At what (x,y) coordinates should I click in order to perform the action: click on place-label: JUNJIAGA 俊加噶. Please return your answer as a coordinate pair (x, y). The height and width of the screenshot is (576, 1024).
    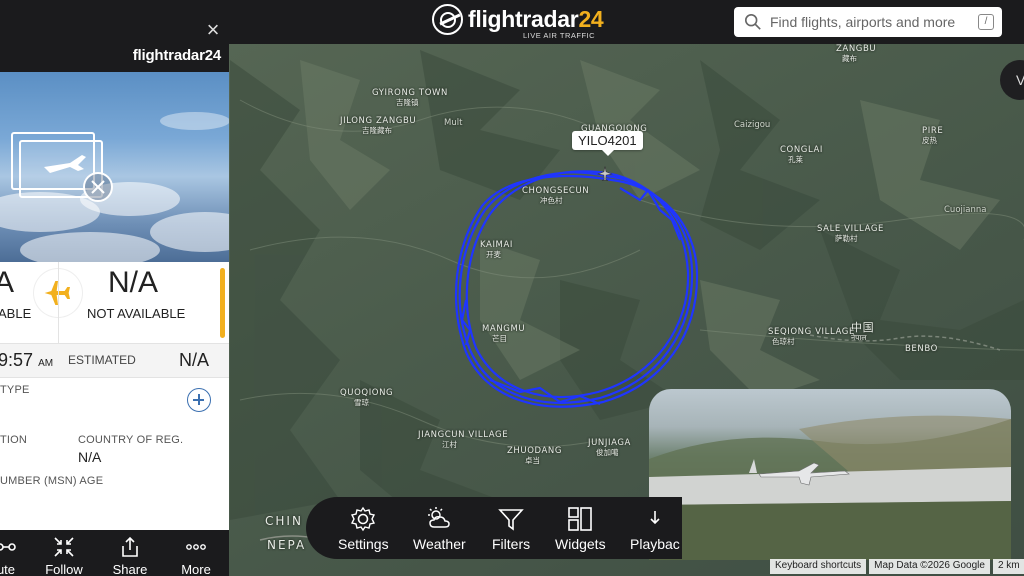
    Looking at the image, I should click on (609, 447).